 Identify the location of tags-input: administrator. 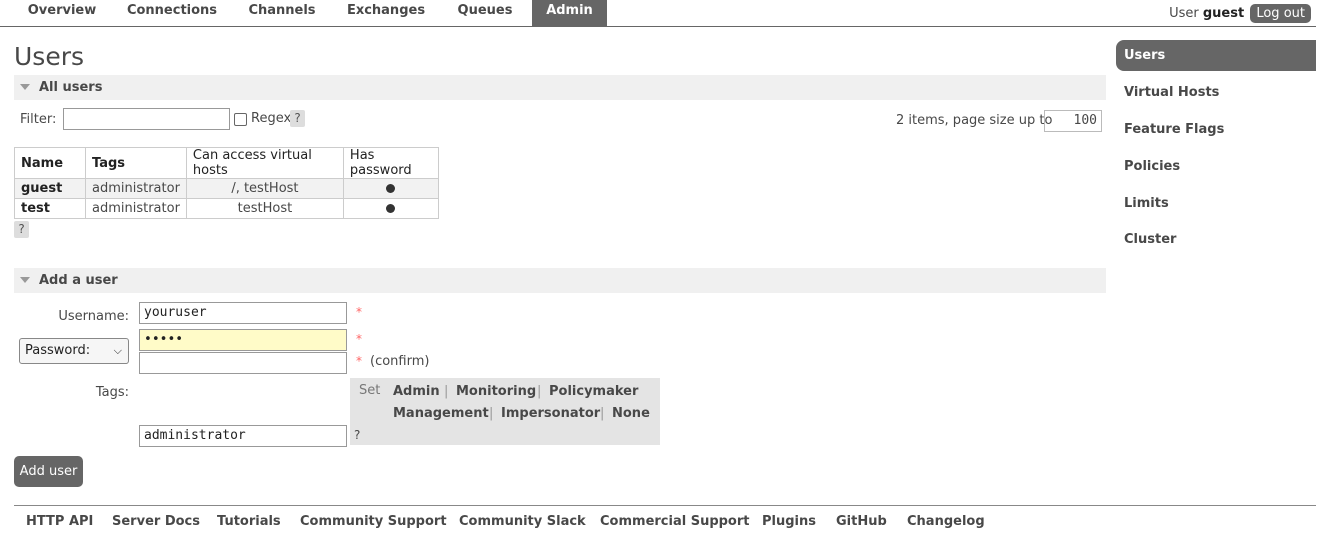
(243, 436).